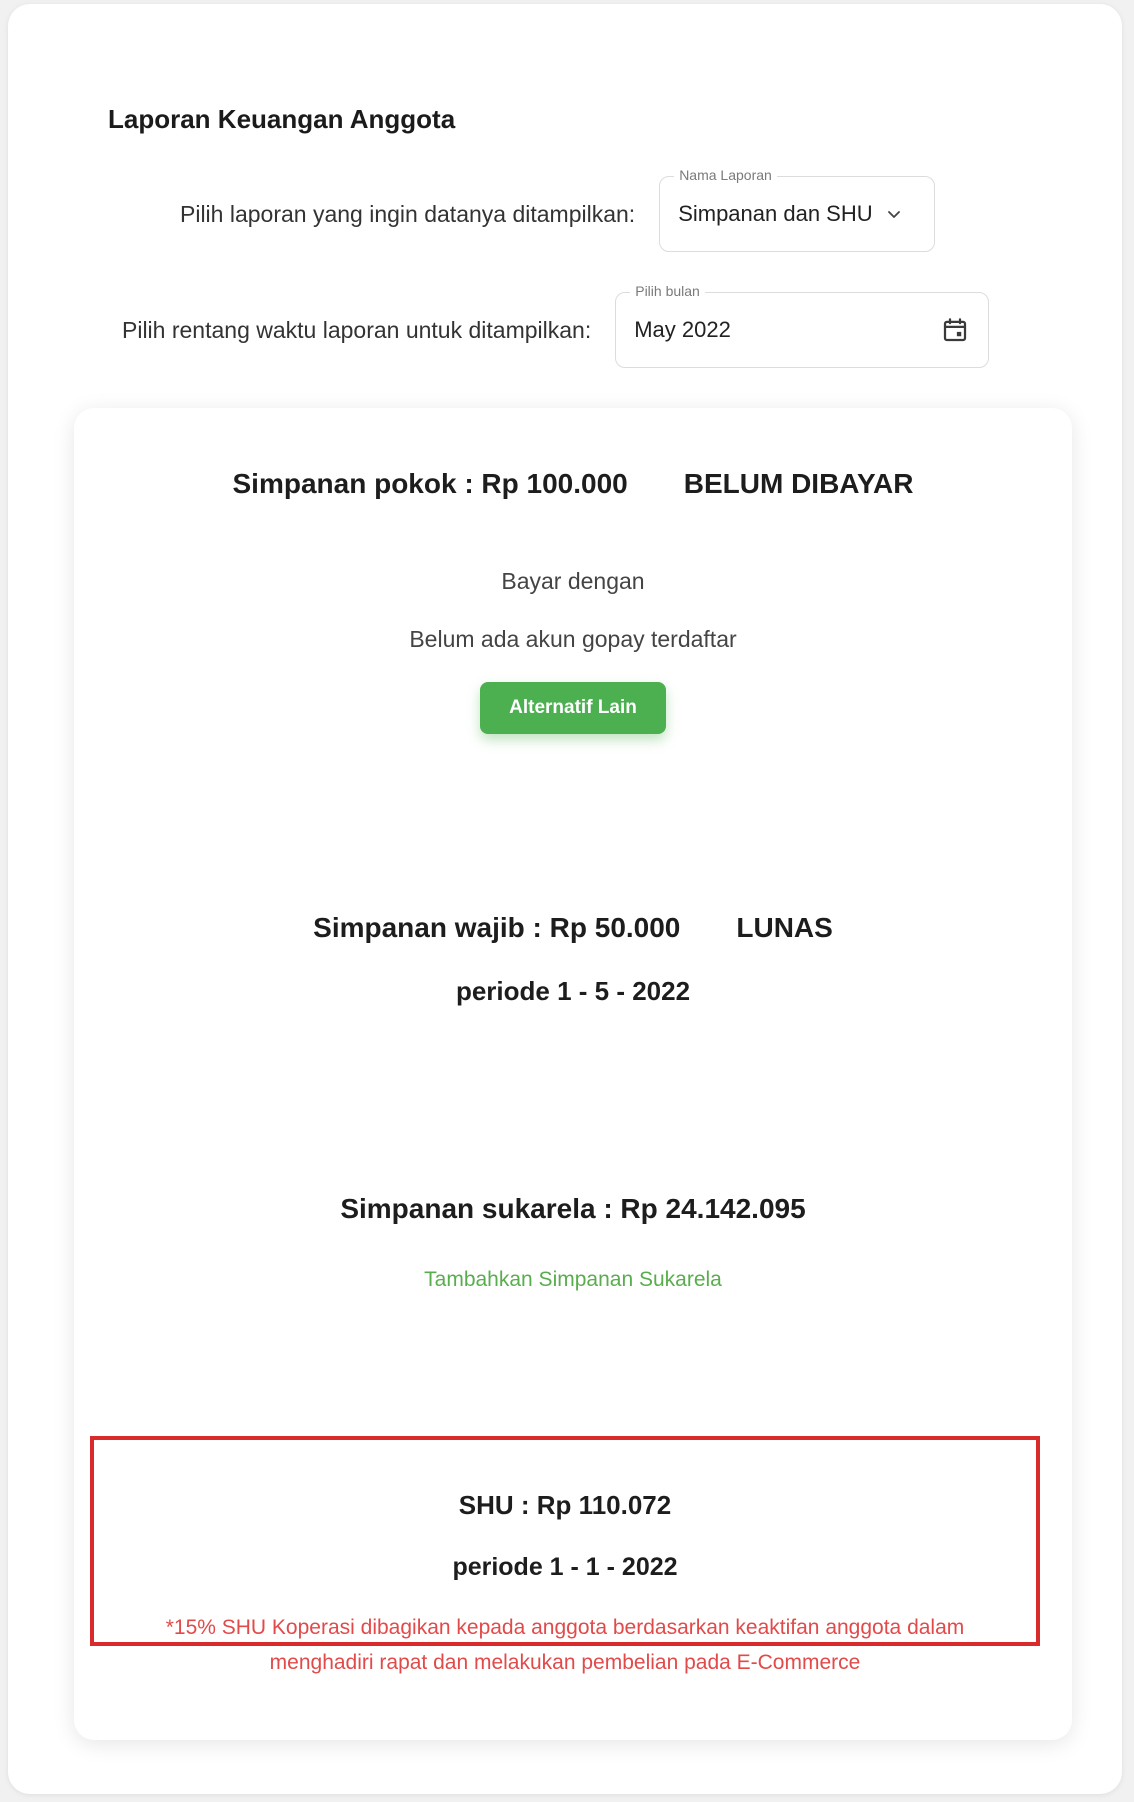 The width and height of the screenshot is (1134, 1802). I want to click on simpanan-wajib-row: Simpanan wajib : Rp 50.000 LUNAS, so click(573, 928).